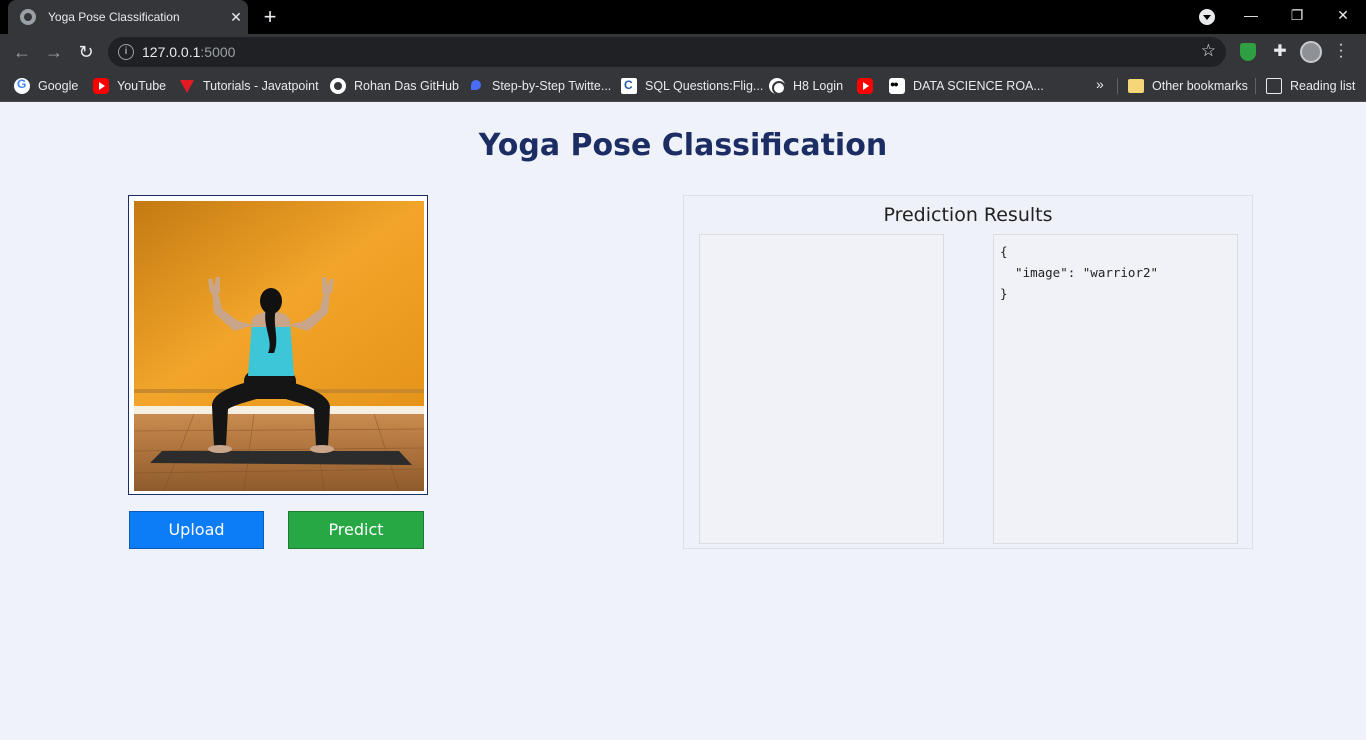 This screenshot has height=740, width=1366. Describe the element at coordinates (394, 86) in the screenshot. I see `bookmark-github: Rohan Das GitHub` at that location.